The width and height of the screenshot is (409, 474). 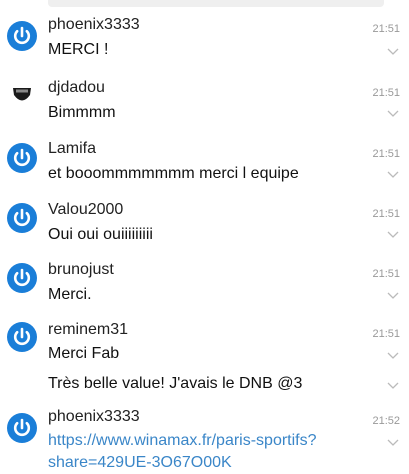 What do you see at coordinates (82, 112) in the screenshot?
I see `message-text: Bimmmm` at bounding box center [82, 112].